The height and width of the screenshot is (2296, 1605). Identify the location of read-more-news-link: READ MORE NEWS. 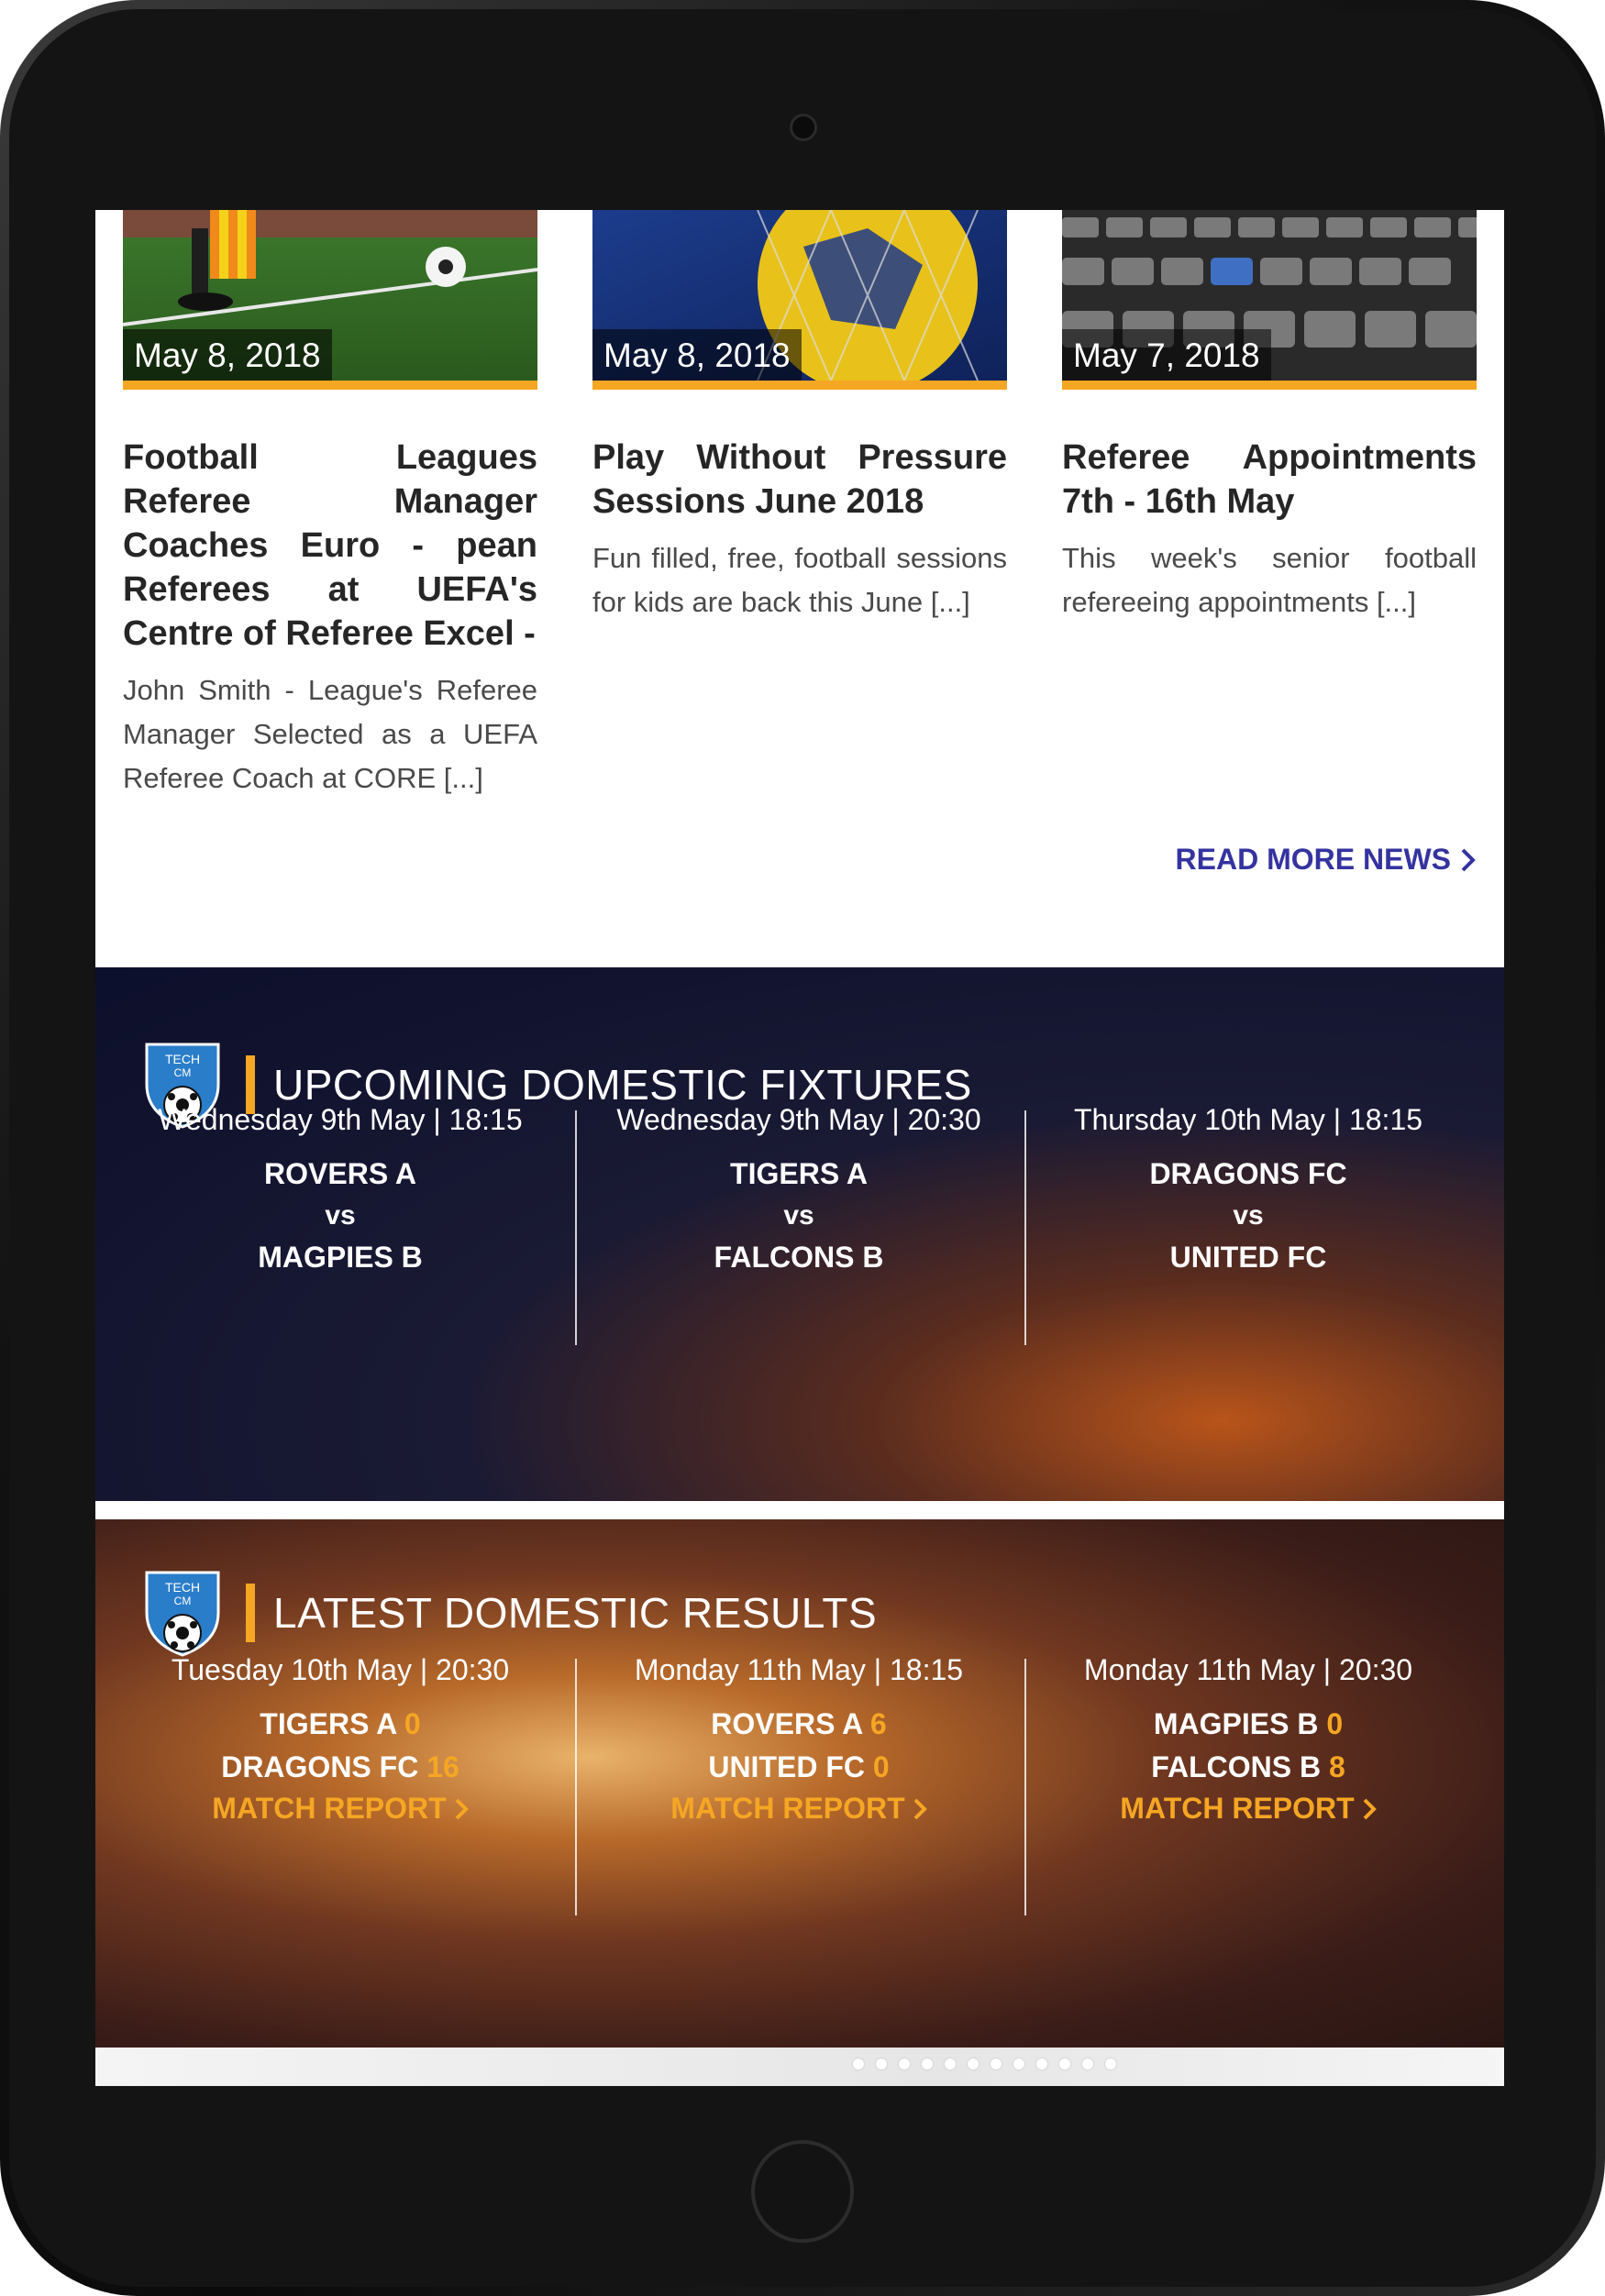
(1326, 860).